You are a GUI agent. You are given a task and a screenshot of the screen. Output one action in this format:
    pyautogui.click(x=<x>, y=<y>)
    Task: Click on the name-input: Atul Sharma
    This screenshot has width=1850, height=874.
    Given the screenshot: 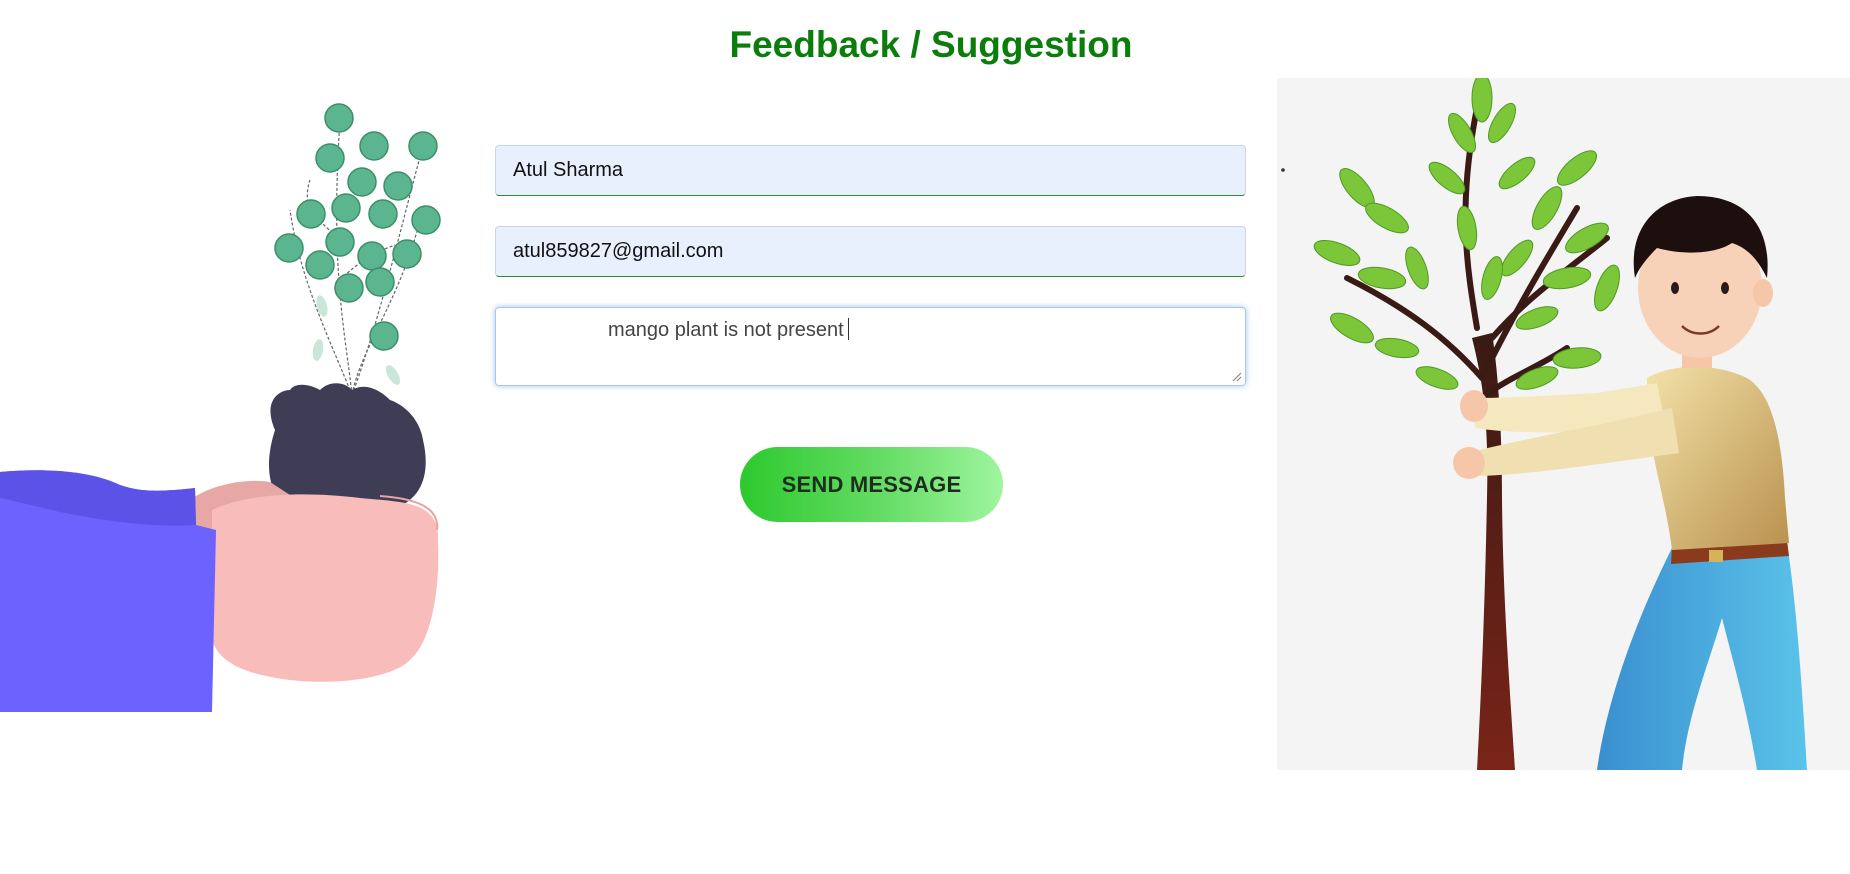 What is the action you would take?
    pyautogui.click(x=870, y=170)
    